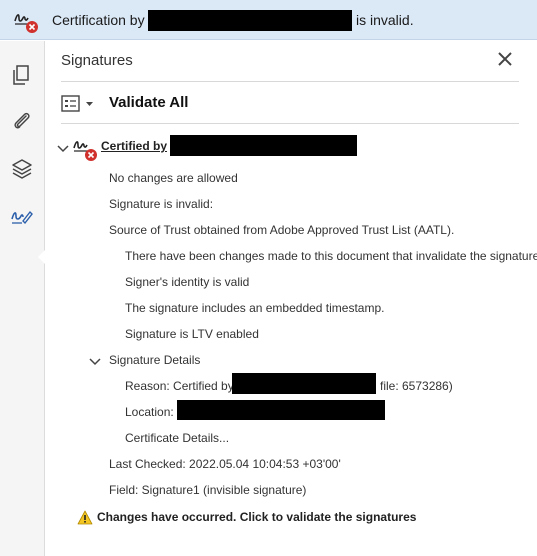 This screenshot has width=537, height=556. I want to click on warning-icon, so click(85, 517).